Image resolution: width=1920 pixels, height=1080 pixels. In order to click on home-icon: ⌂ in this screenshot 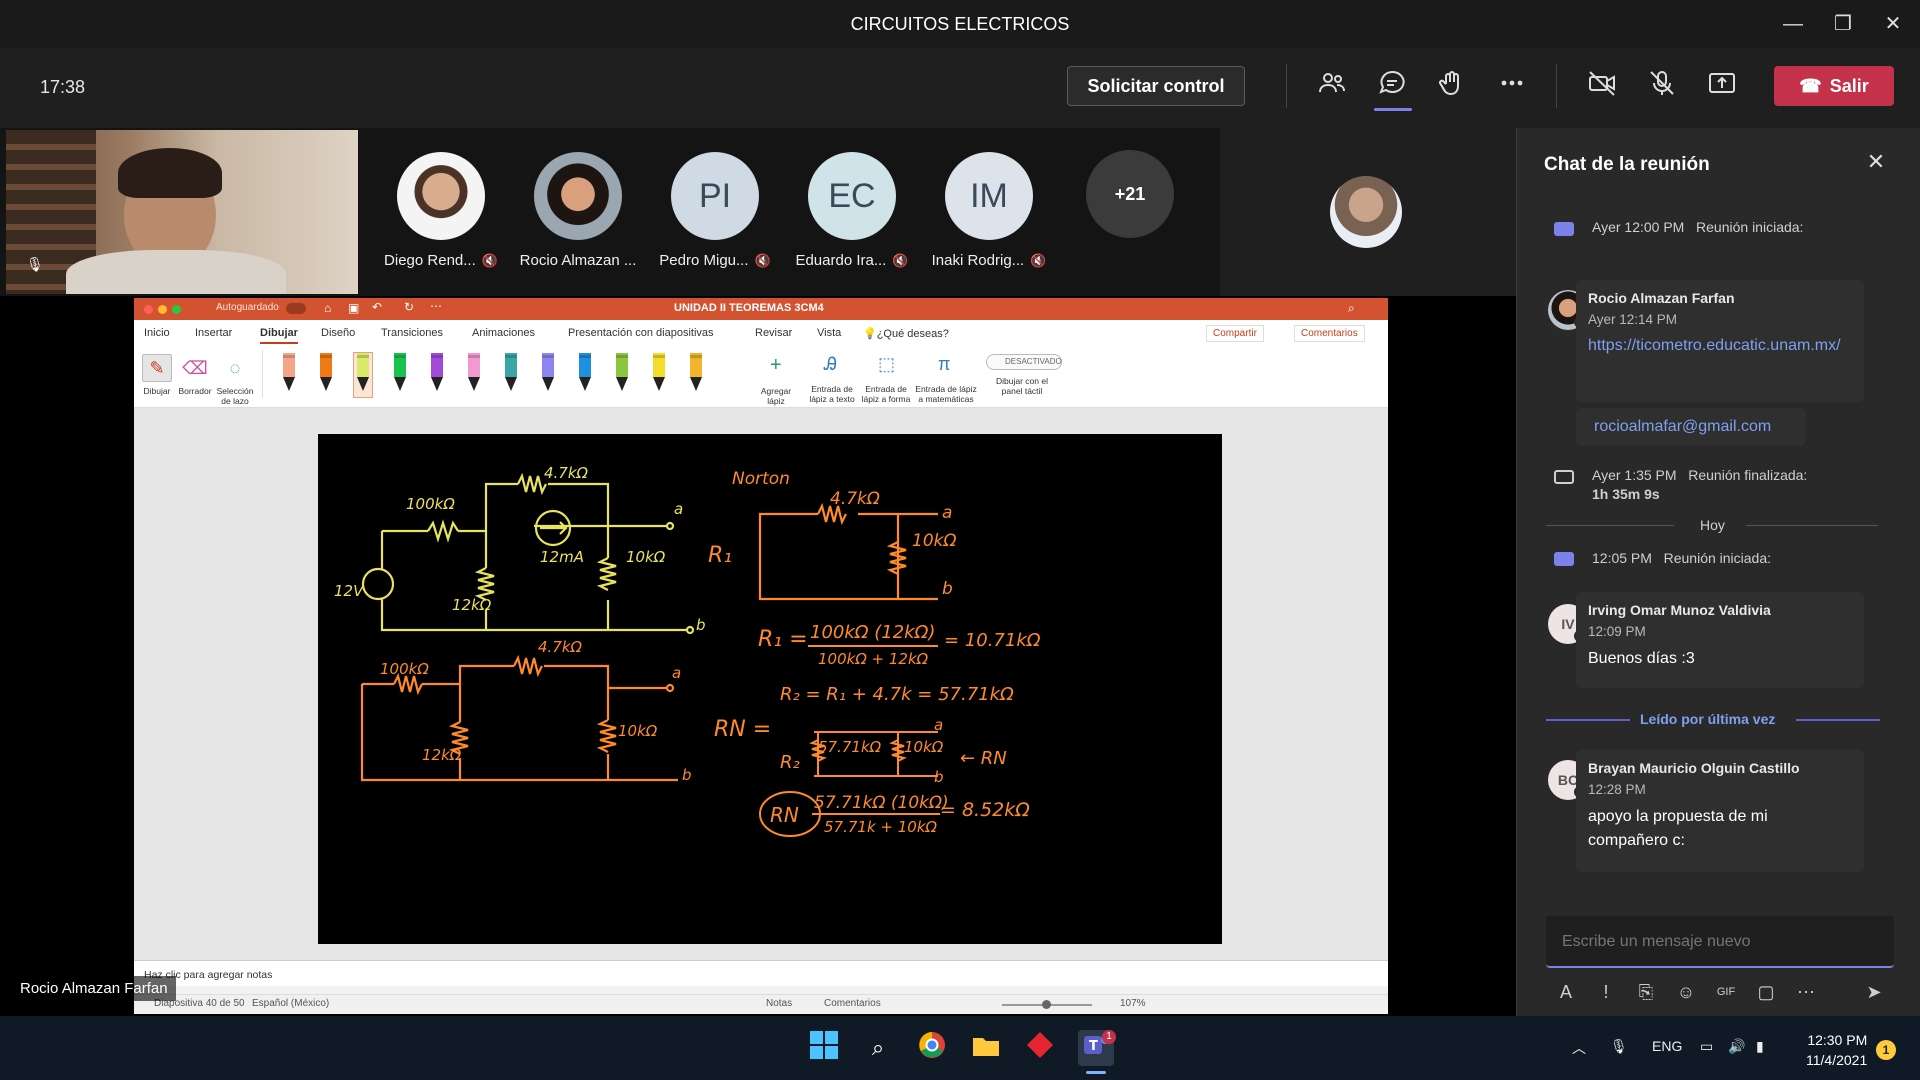, I will do `click(327, 308)`.